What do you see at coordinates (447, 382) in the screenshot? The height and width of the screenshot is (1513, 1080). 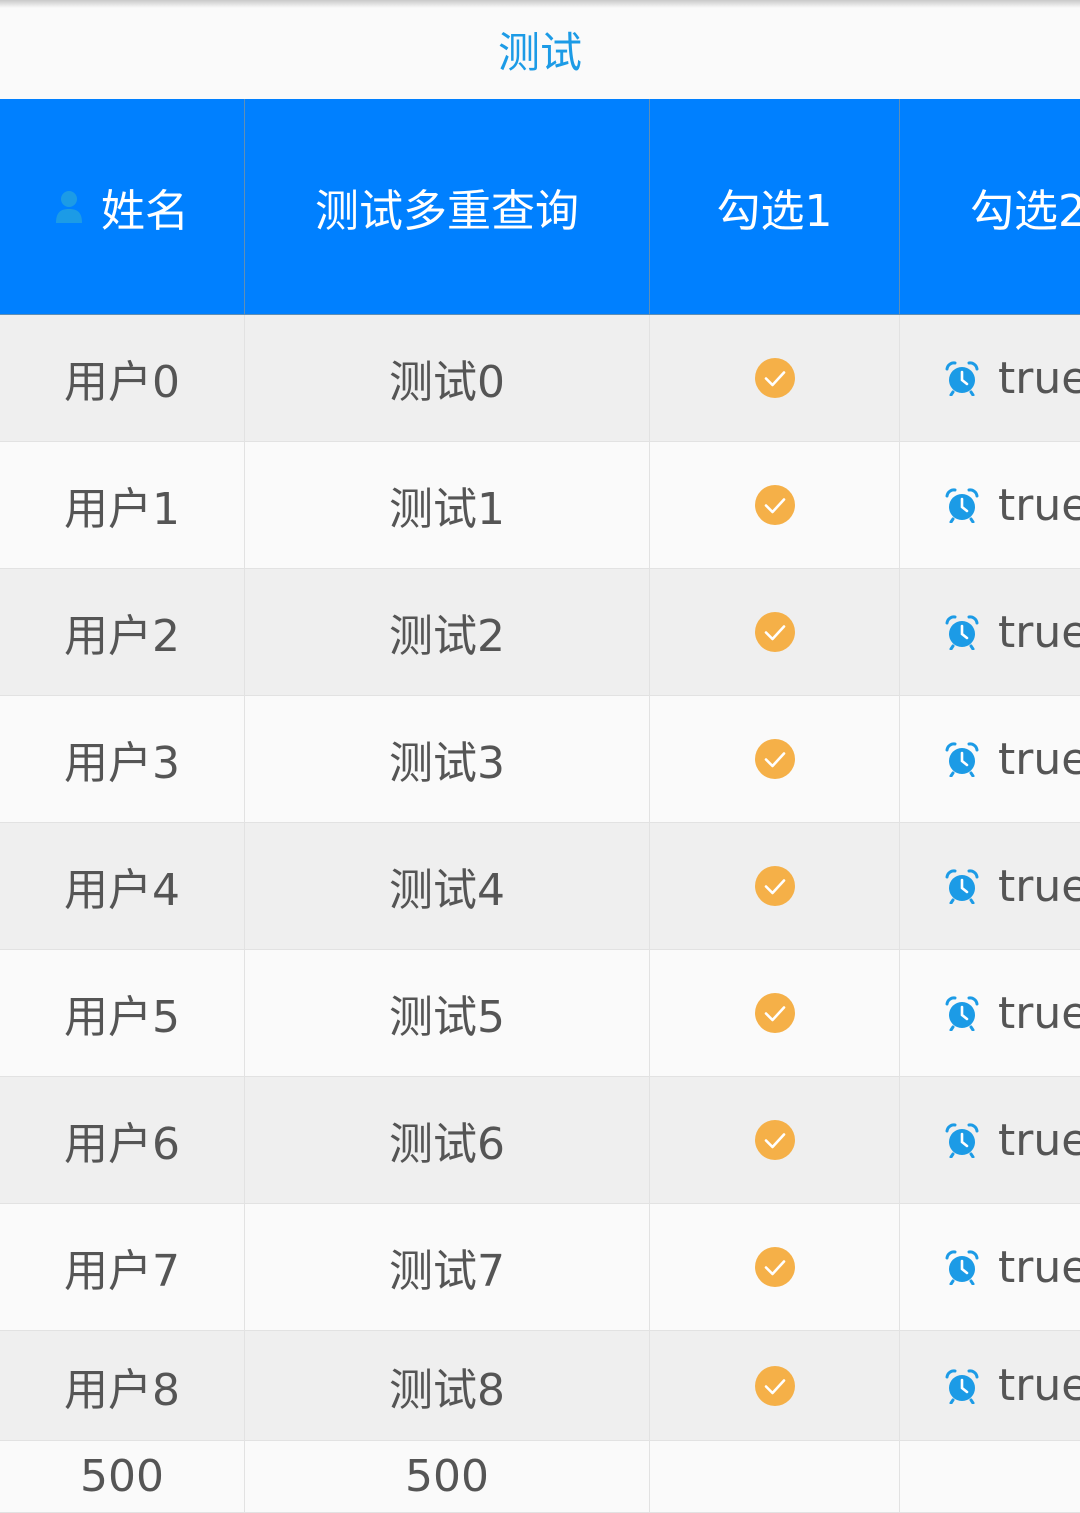 I see `cell-text: 测试0` at bounding box center [447, 382].